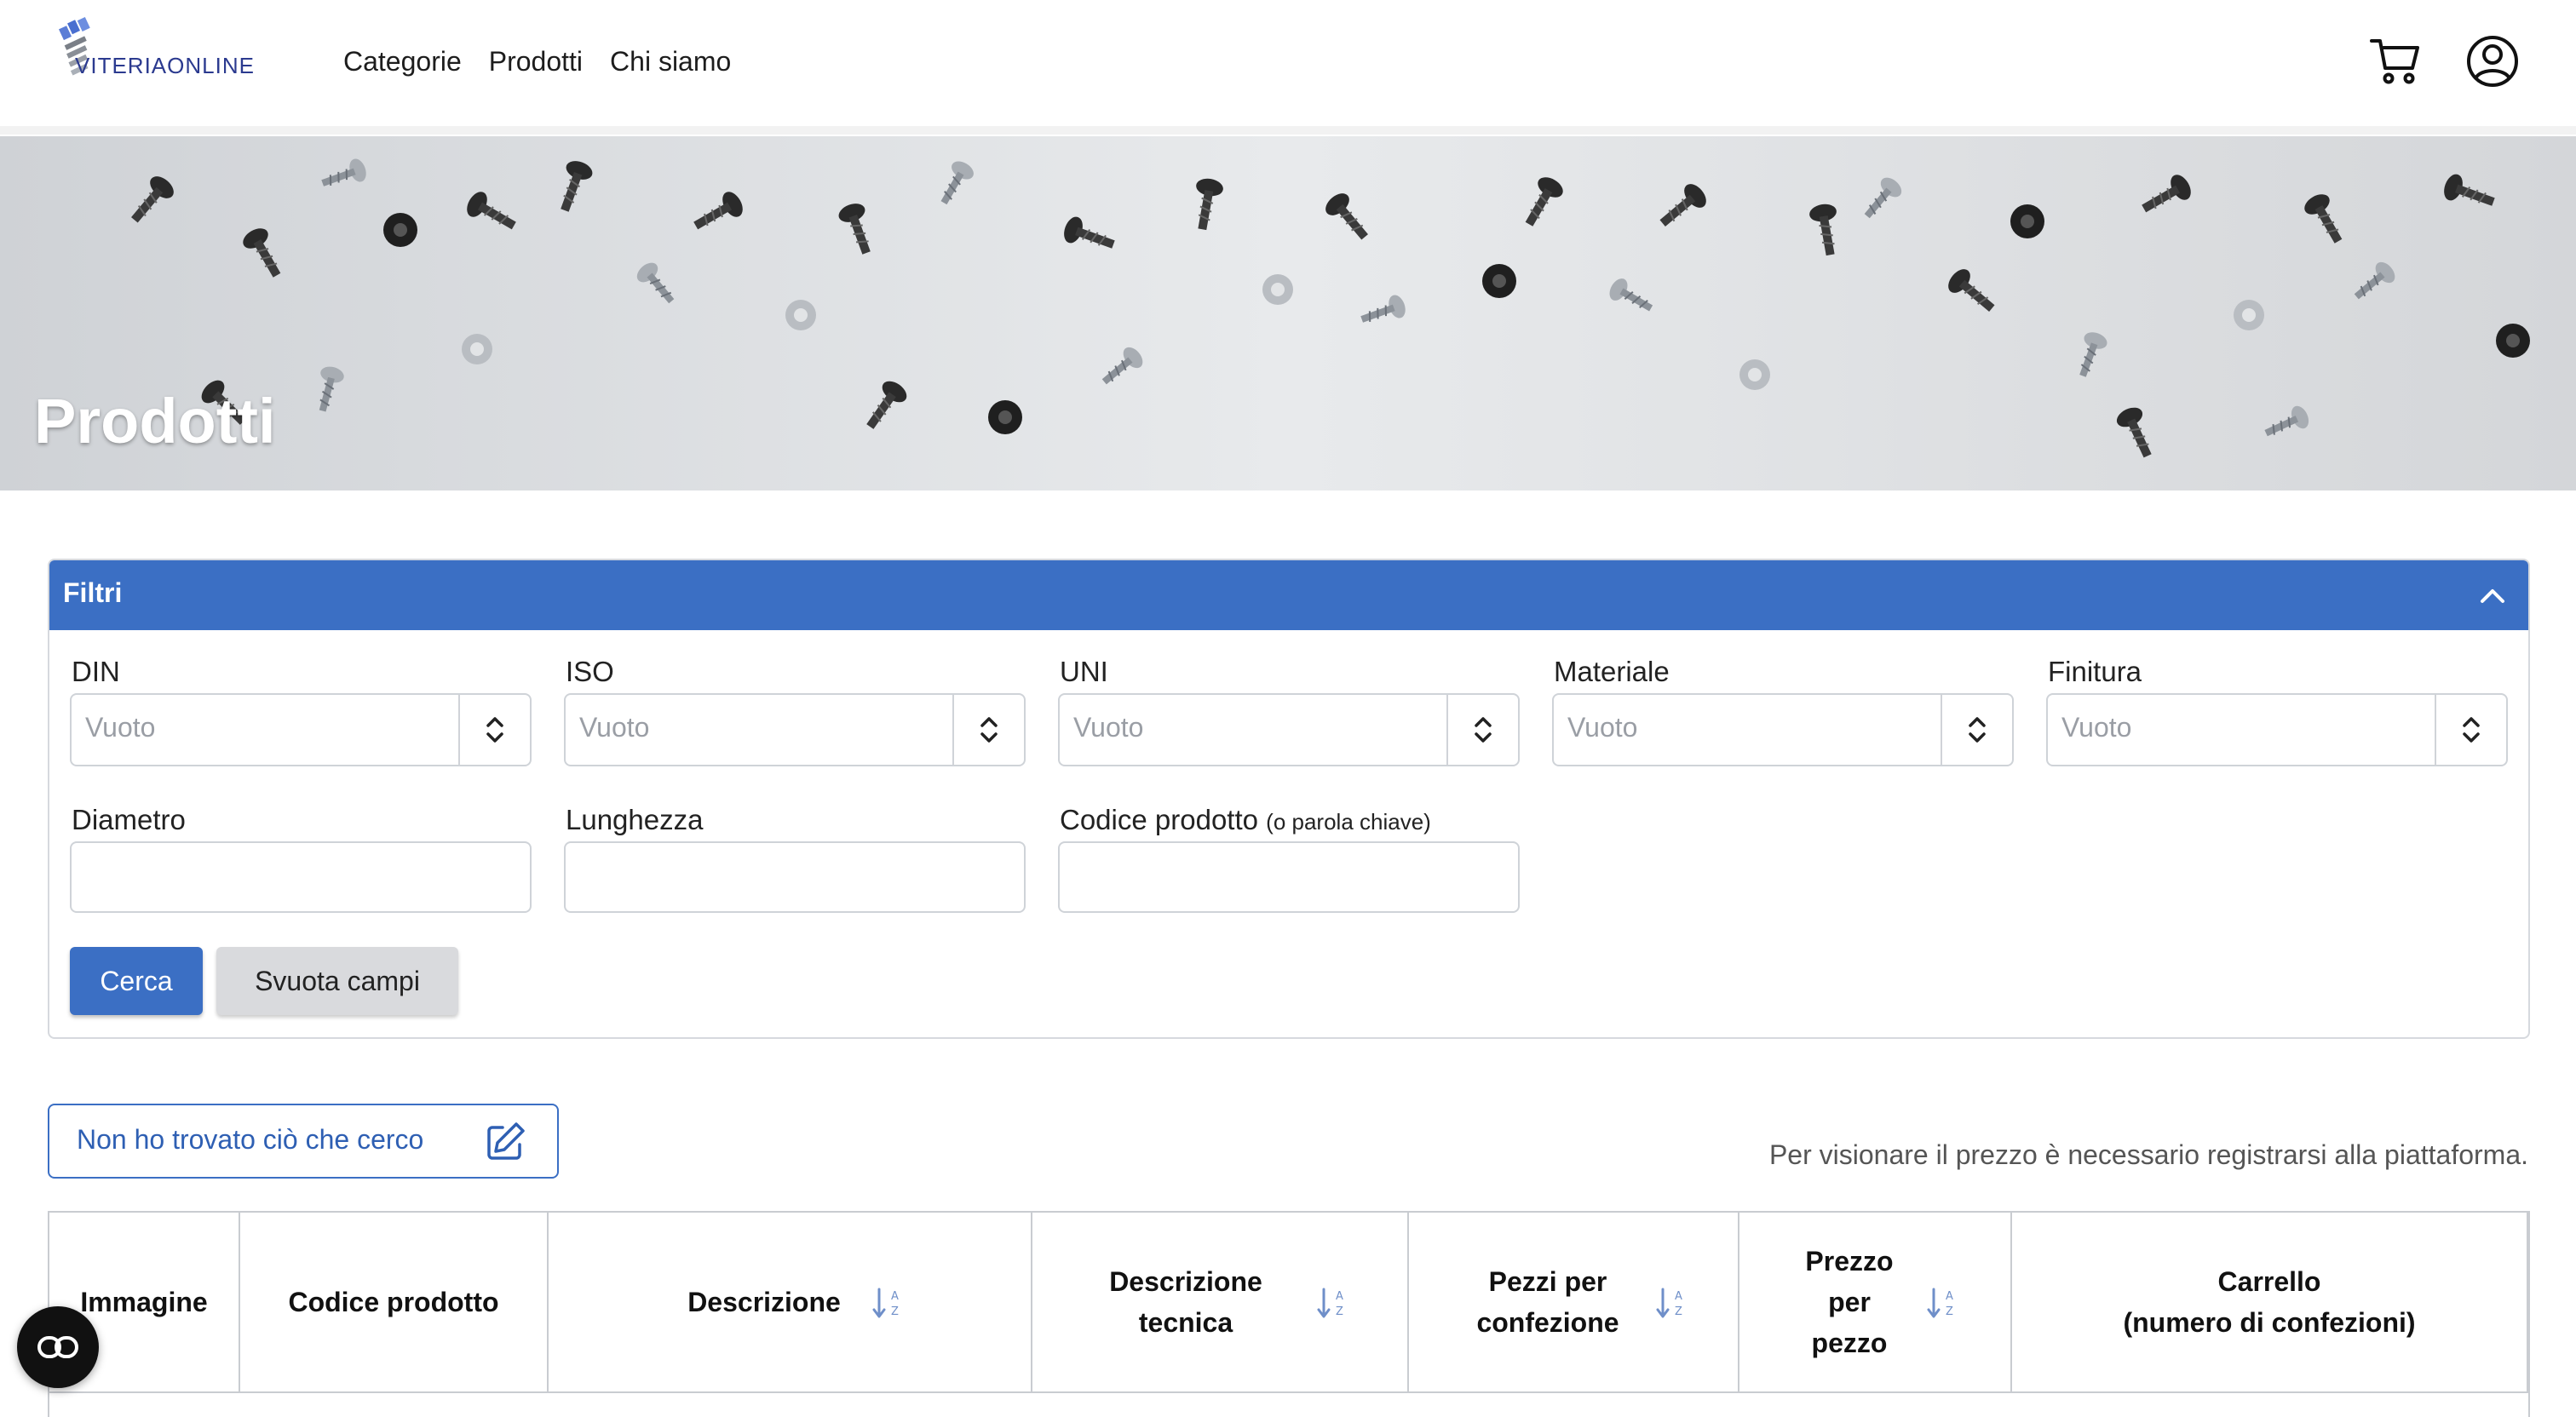 Image resolution: width=2576 pixels, height=1417 pixels. I want to click on header-divider, so click(1288, 130).